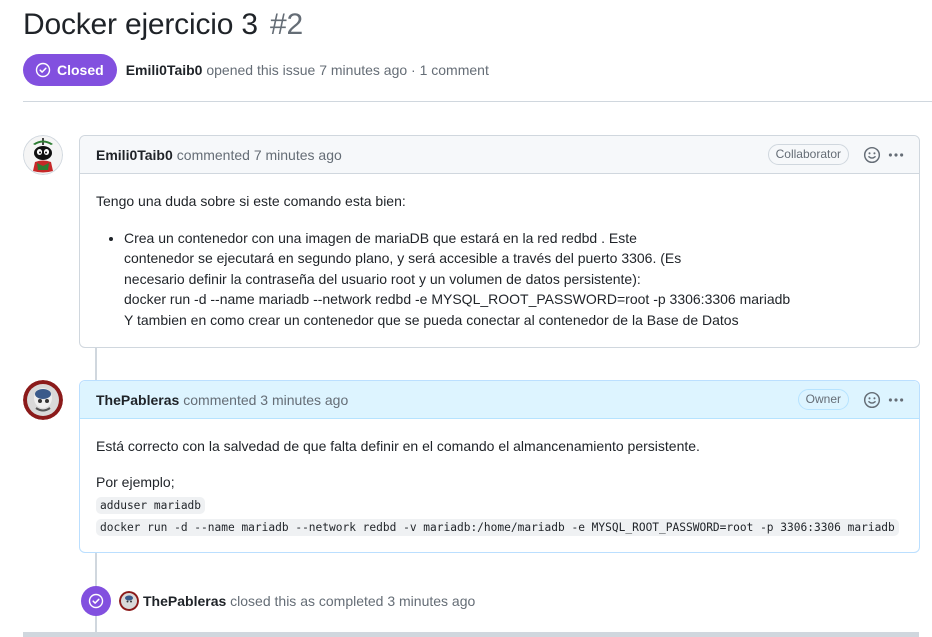 The width and height of the screenshot is (932, 637). What do you see at coordinates (135, 481) in the screenshot?
I see `example-label: Por ejemplo;` at bounding box center [135, 481].